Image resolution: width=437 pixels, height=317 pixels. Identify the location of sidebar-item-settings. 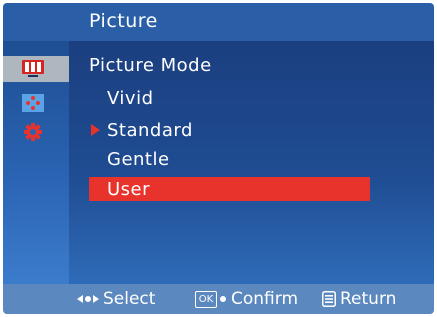
(33, 131).